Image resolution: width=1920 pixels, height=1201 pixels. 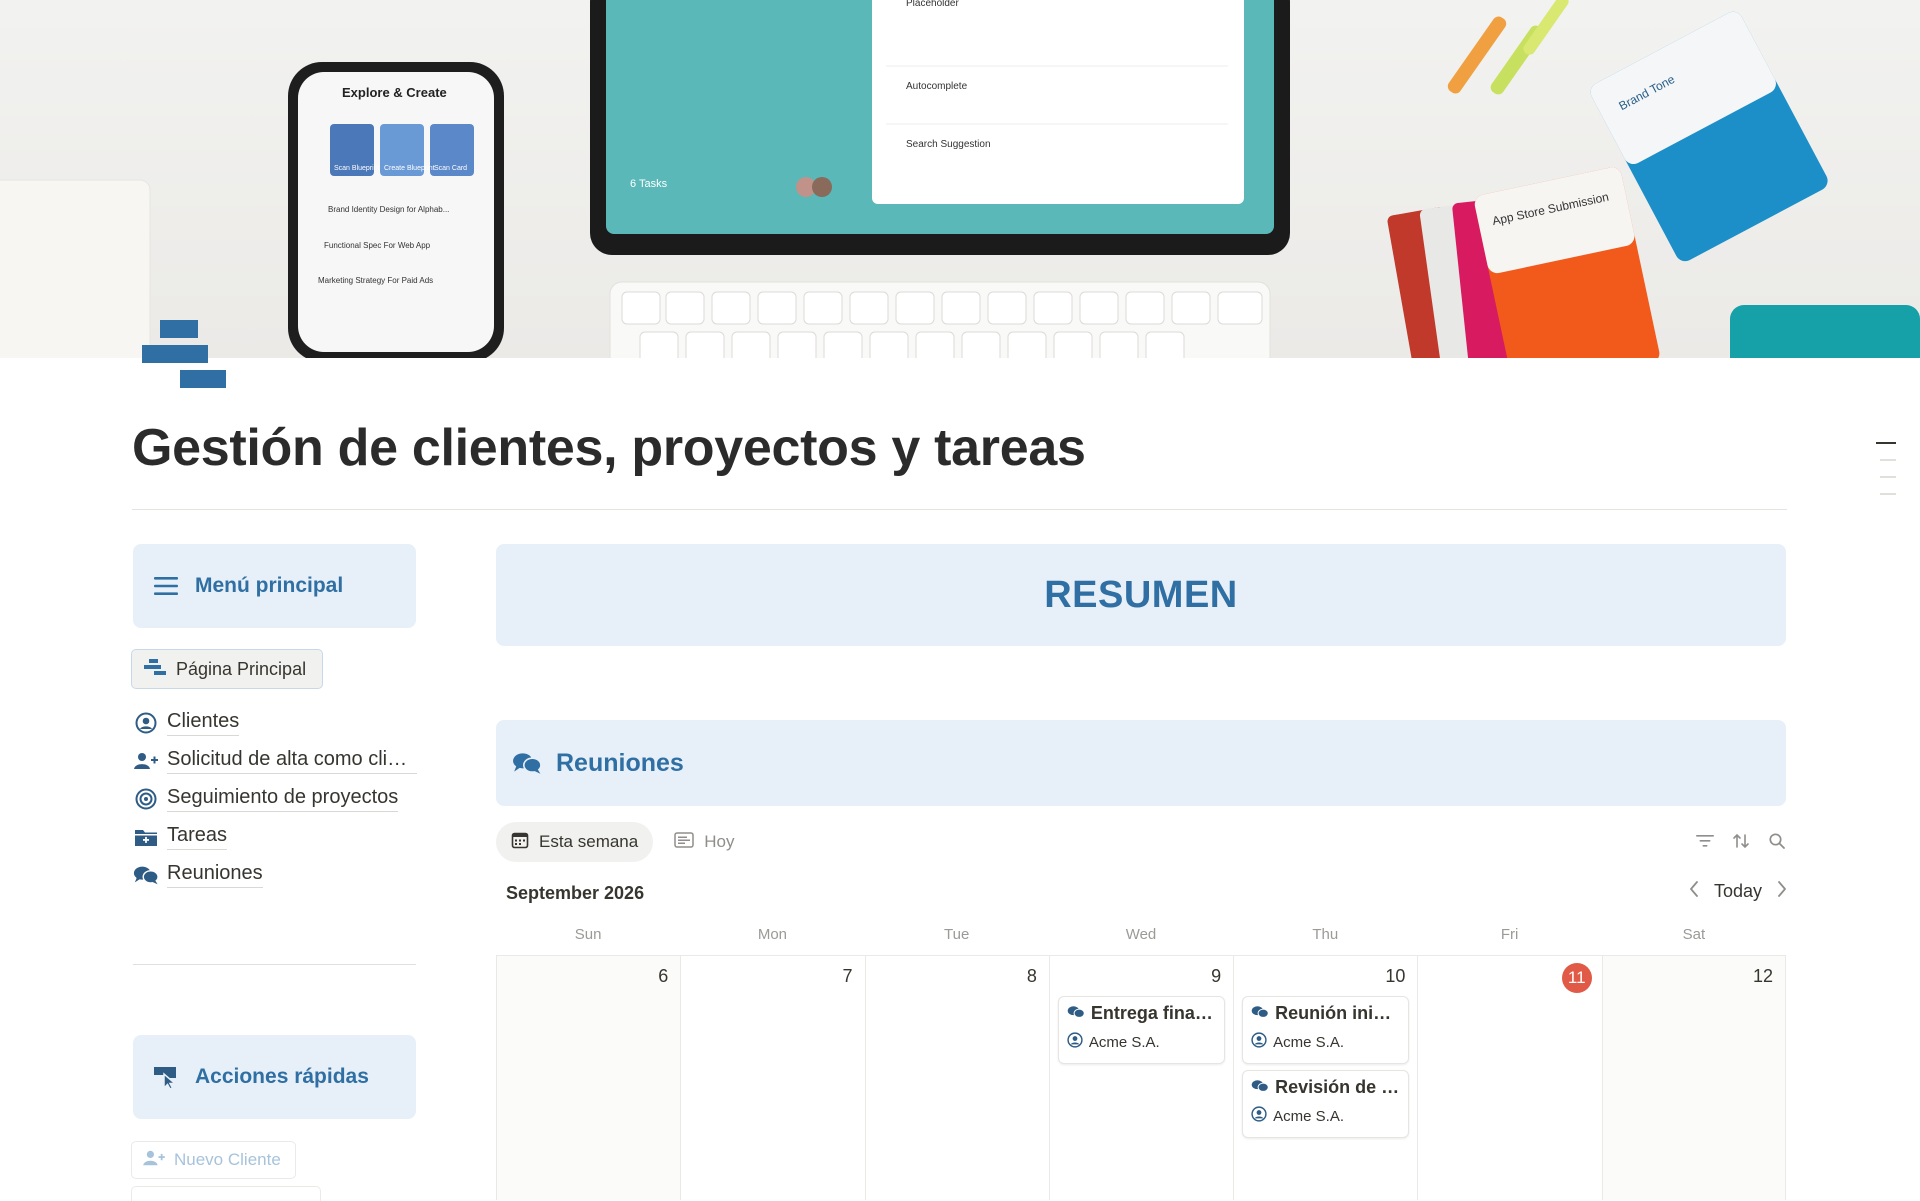 What do you see at coordinates (292, 761) in the screenshot?
I see `sidebar-item-label: Solicitud de alta como cliente` at bounding box center [292, 761].